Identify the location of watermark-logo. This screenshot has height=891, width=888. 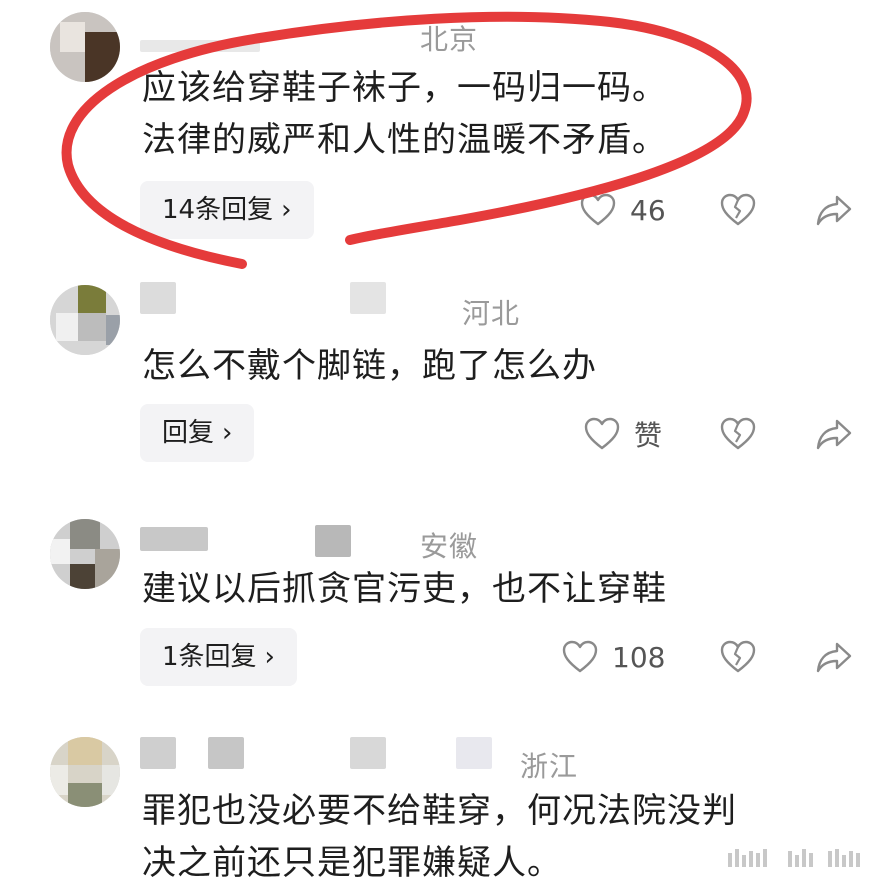
(798, 858).